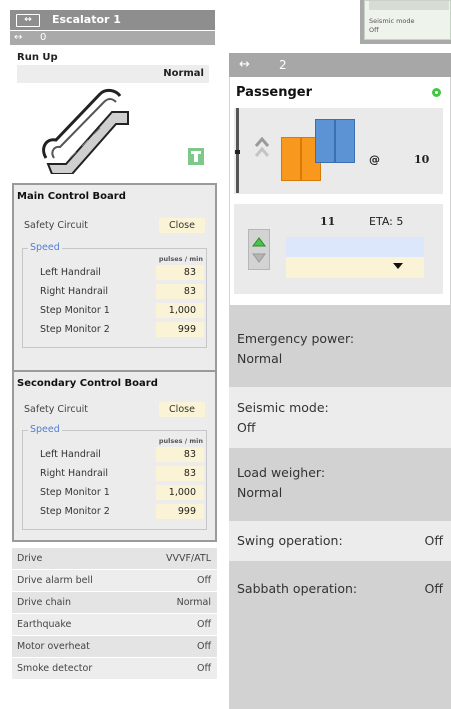  What do you see at coordinates (355, 267) in the screenshot?
I see `floor-dropdown` at bounding box center [355, 267].